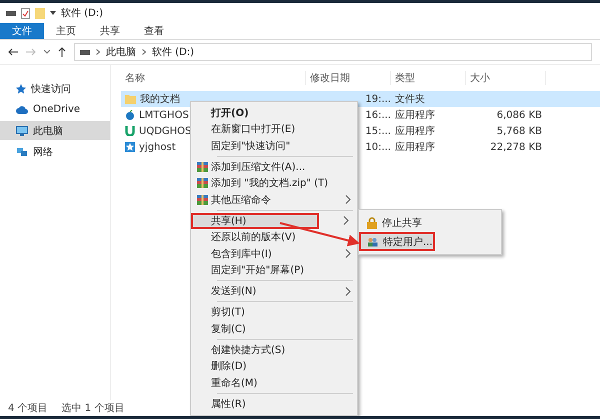 This screenshot has height=419, width=600. I want to click on menu-item: 复制(C), so click(274, 328).